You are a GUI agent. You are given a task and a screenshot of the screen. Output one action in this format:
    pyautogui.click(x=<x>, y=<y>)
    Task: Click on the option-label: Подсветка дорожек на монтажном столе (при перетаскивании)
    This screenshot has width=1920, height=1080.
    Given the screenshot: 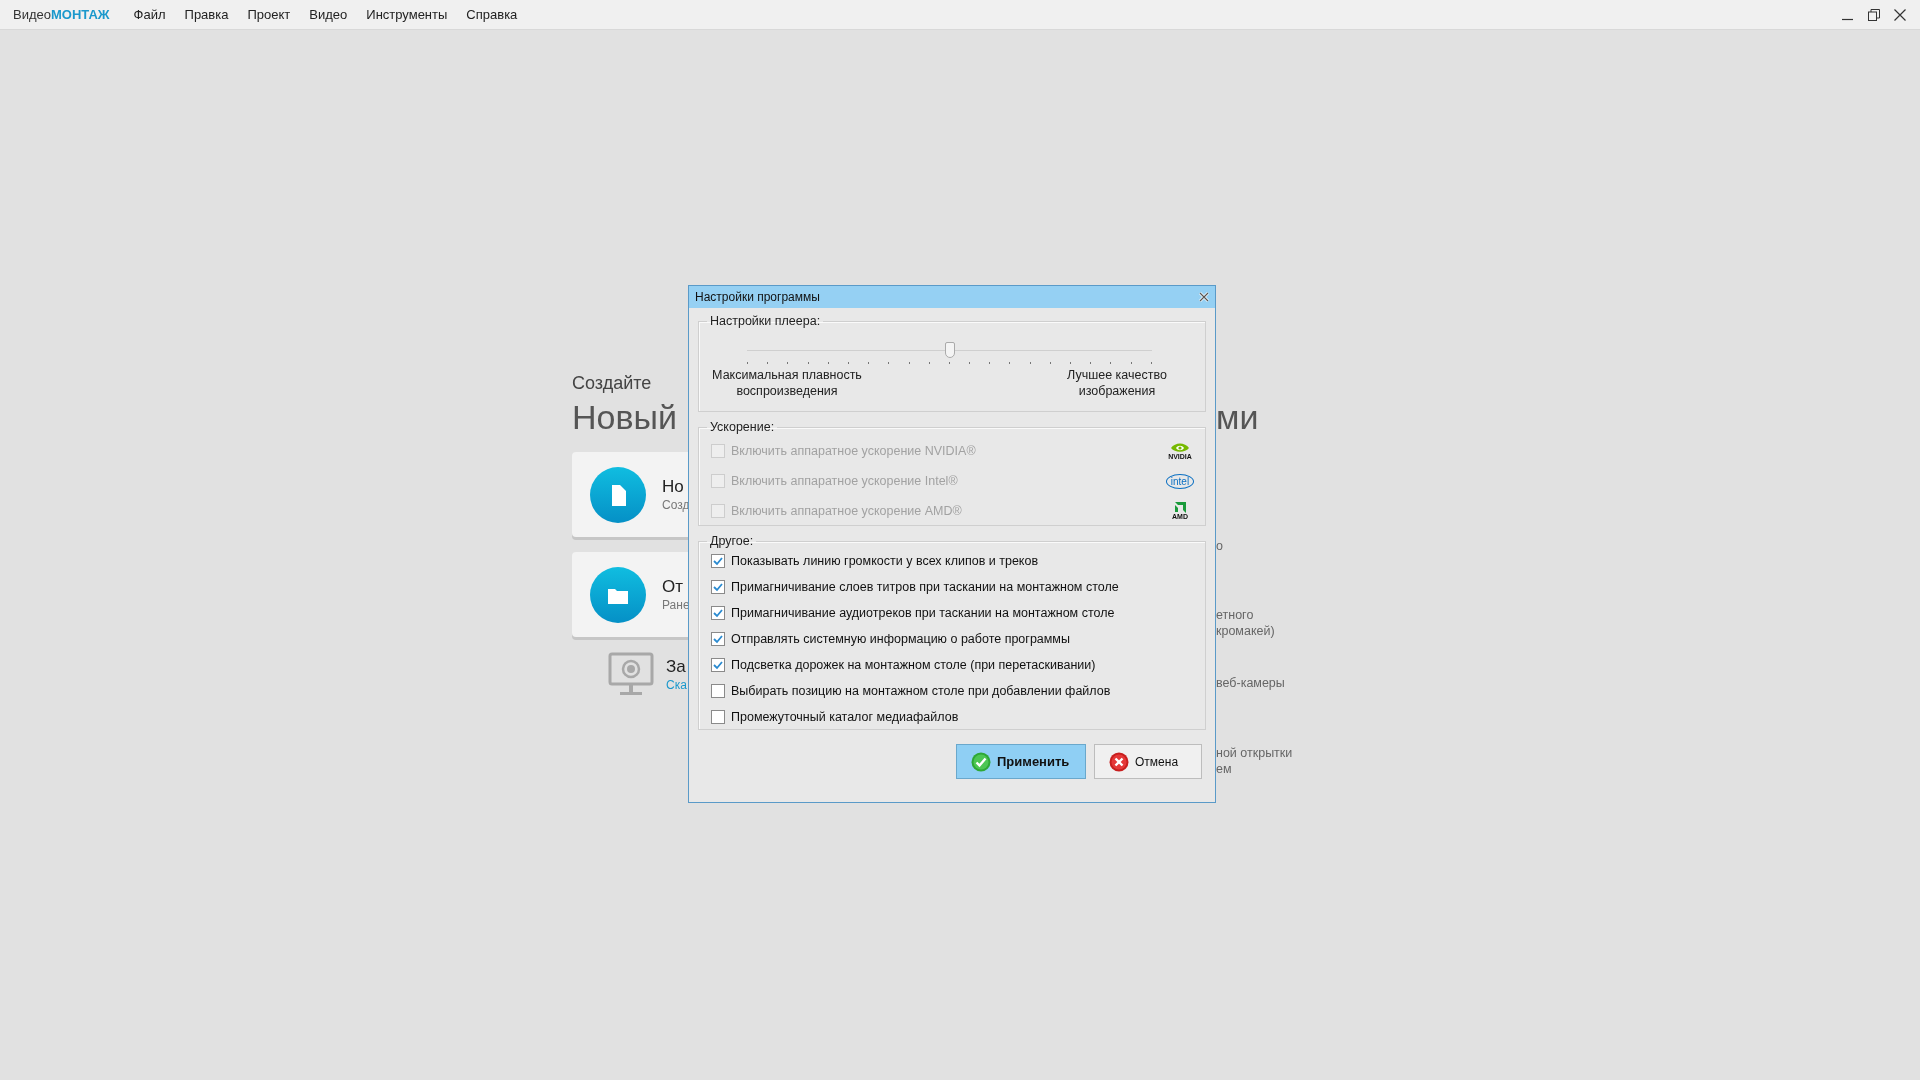 What is the action you would take?
    pyautogui.click(x=913, y=665)
    